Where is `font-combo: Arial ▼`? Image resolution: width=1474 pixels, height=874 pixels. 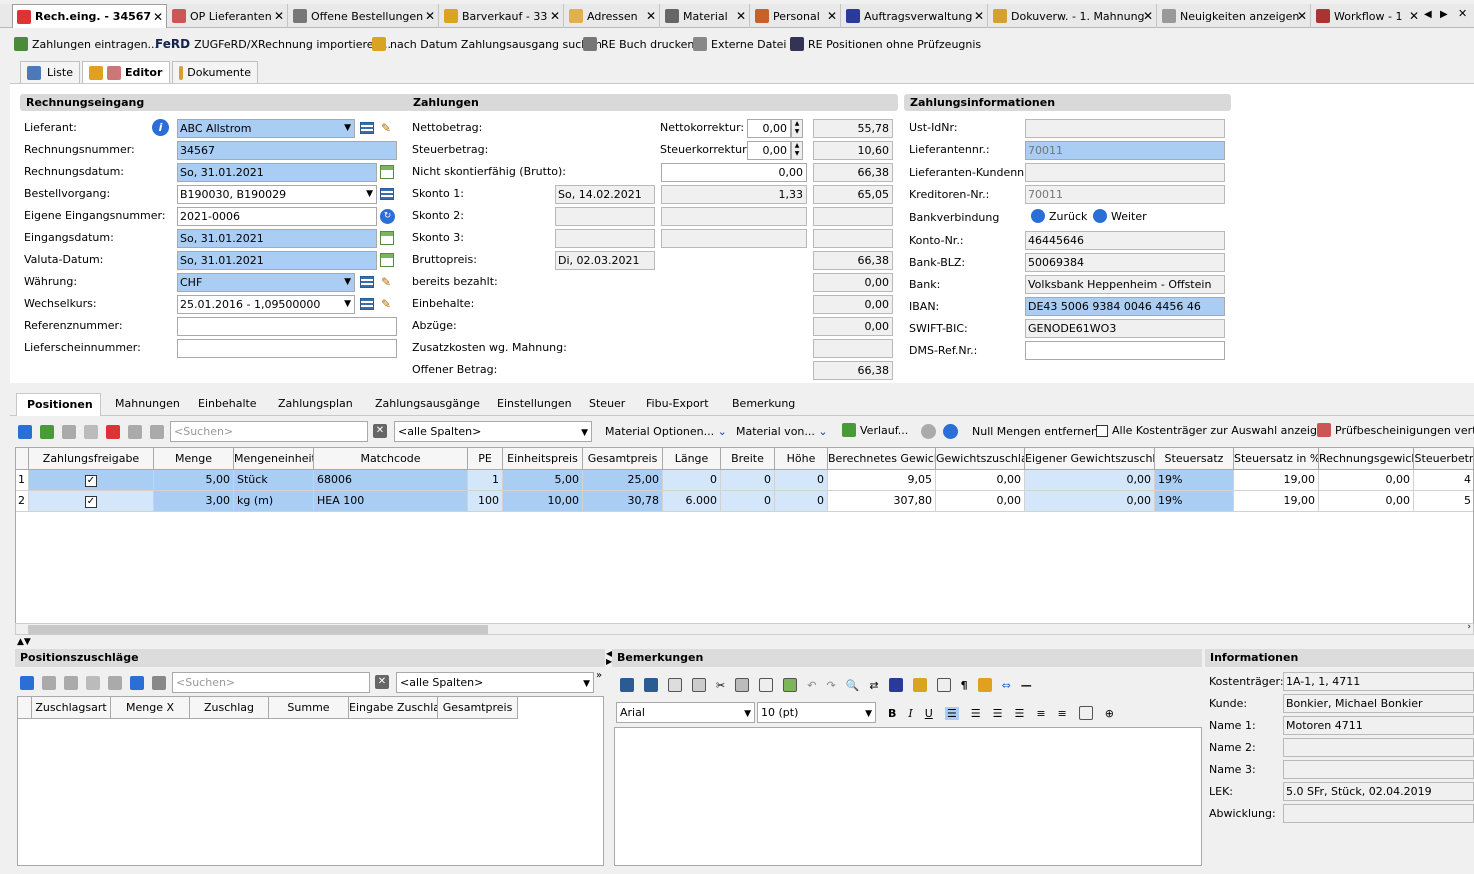 font-combo: Arial ▼ is located at coordinates (685, 712).